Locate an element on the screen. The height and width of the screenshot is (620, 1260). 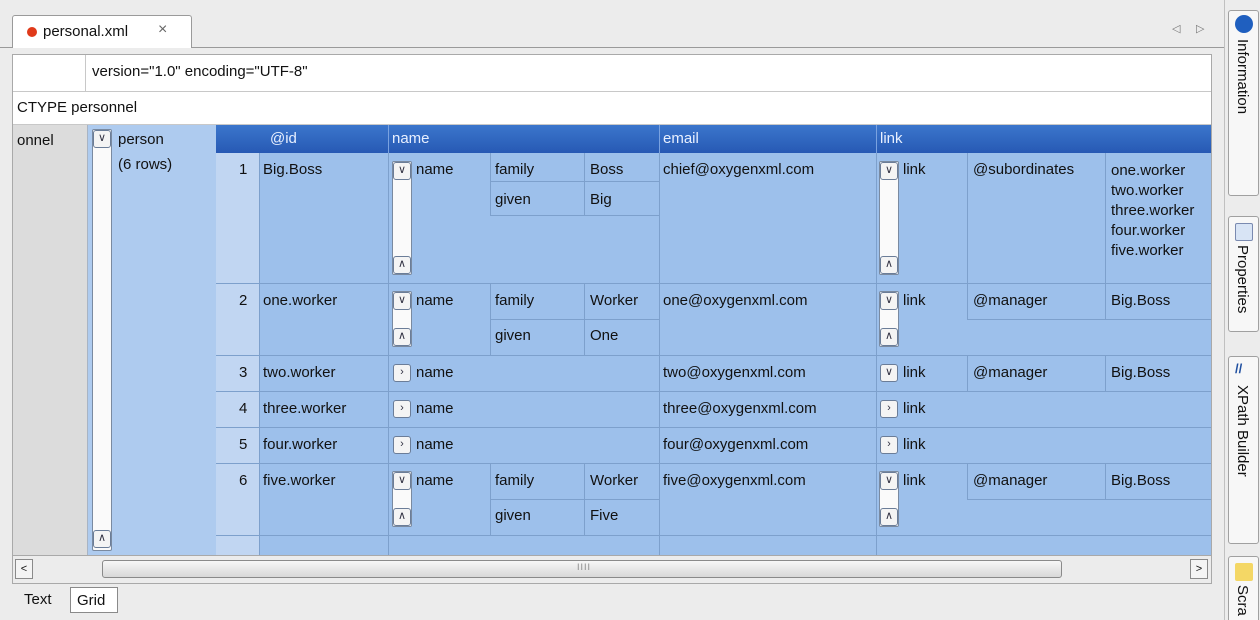
side-tab-xpath-builder: // XPath Builder is located at coordinates (1243, 450).